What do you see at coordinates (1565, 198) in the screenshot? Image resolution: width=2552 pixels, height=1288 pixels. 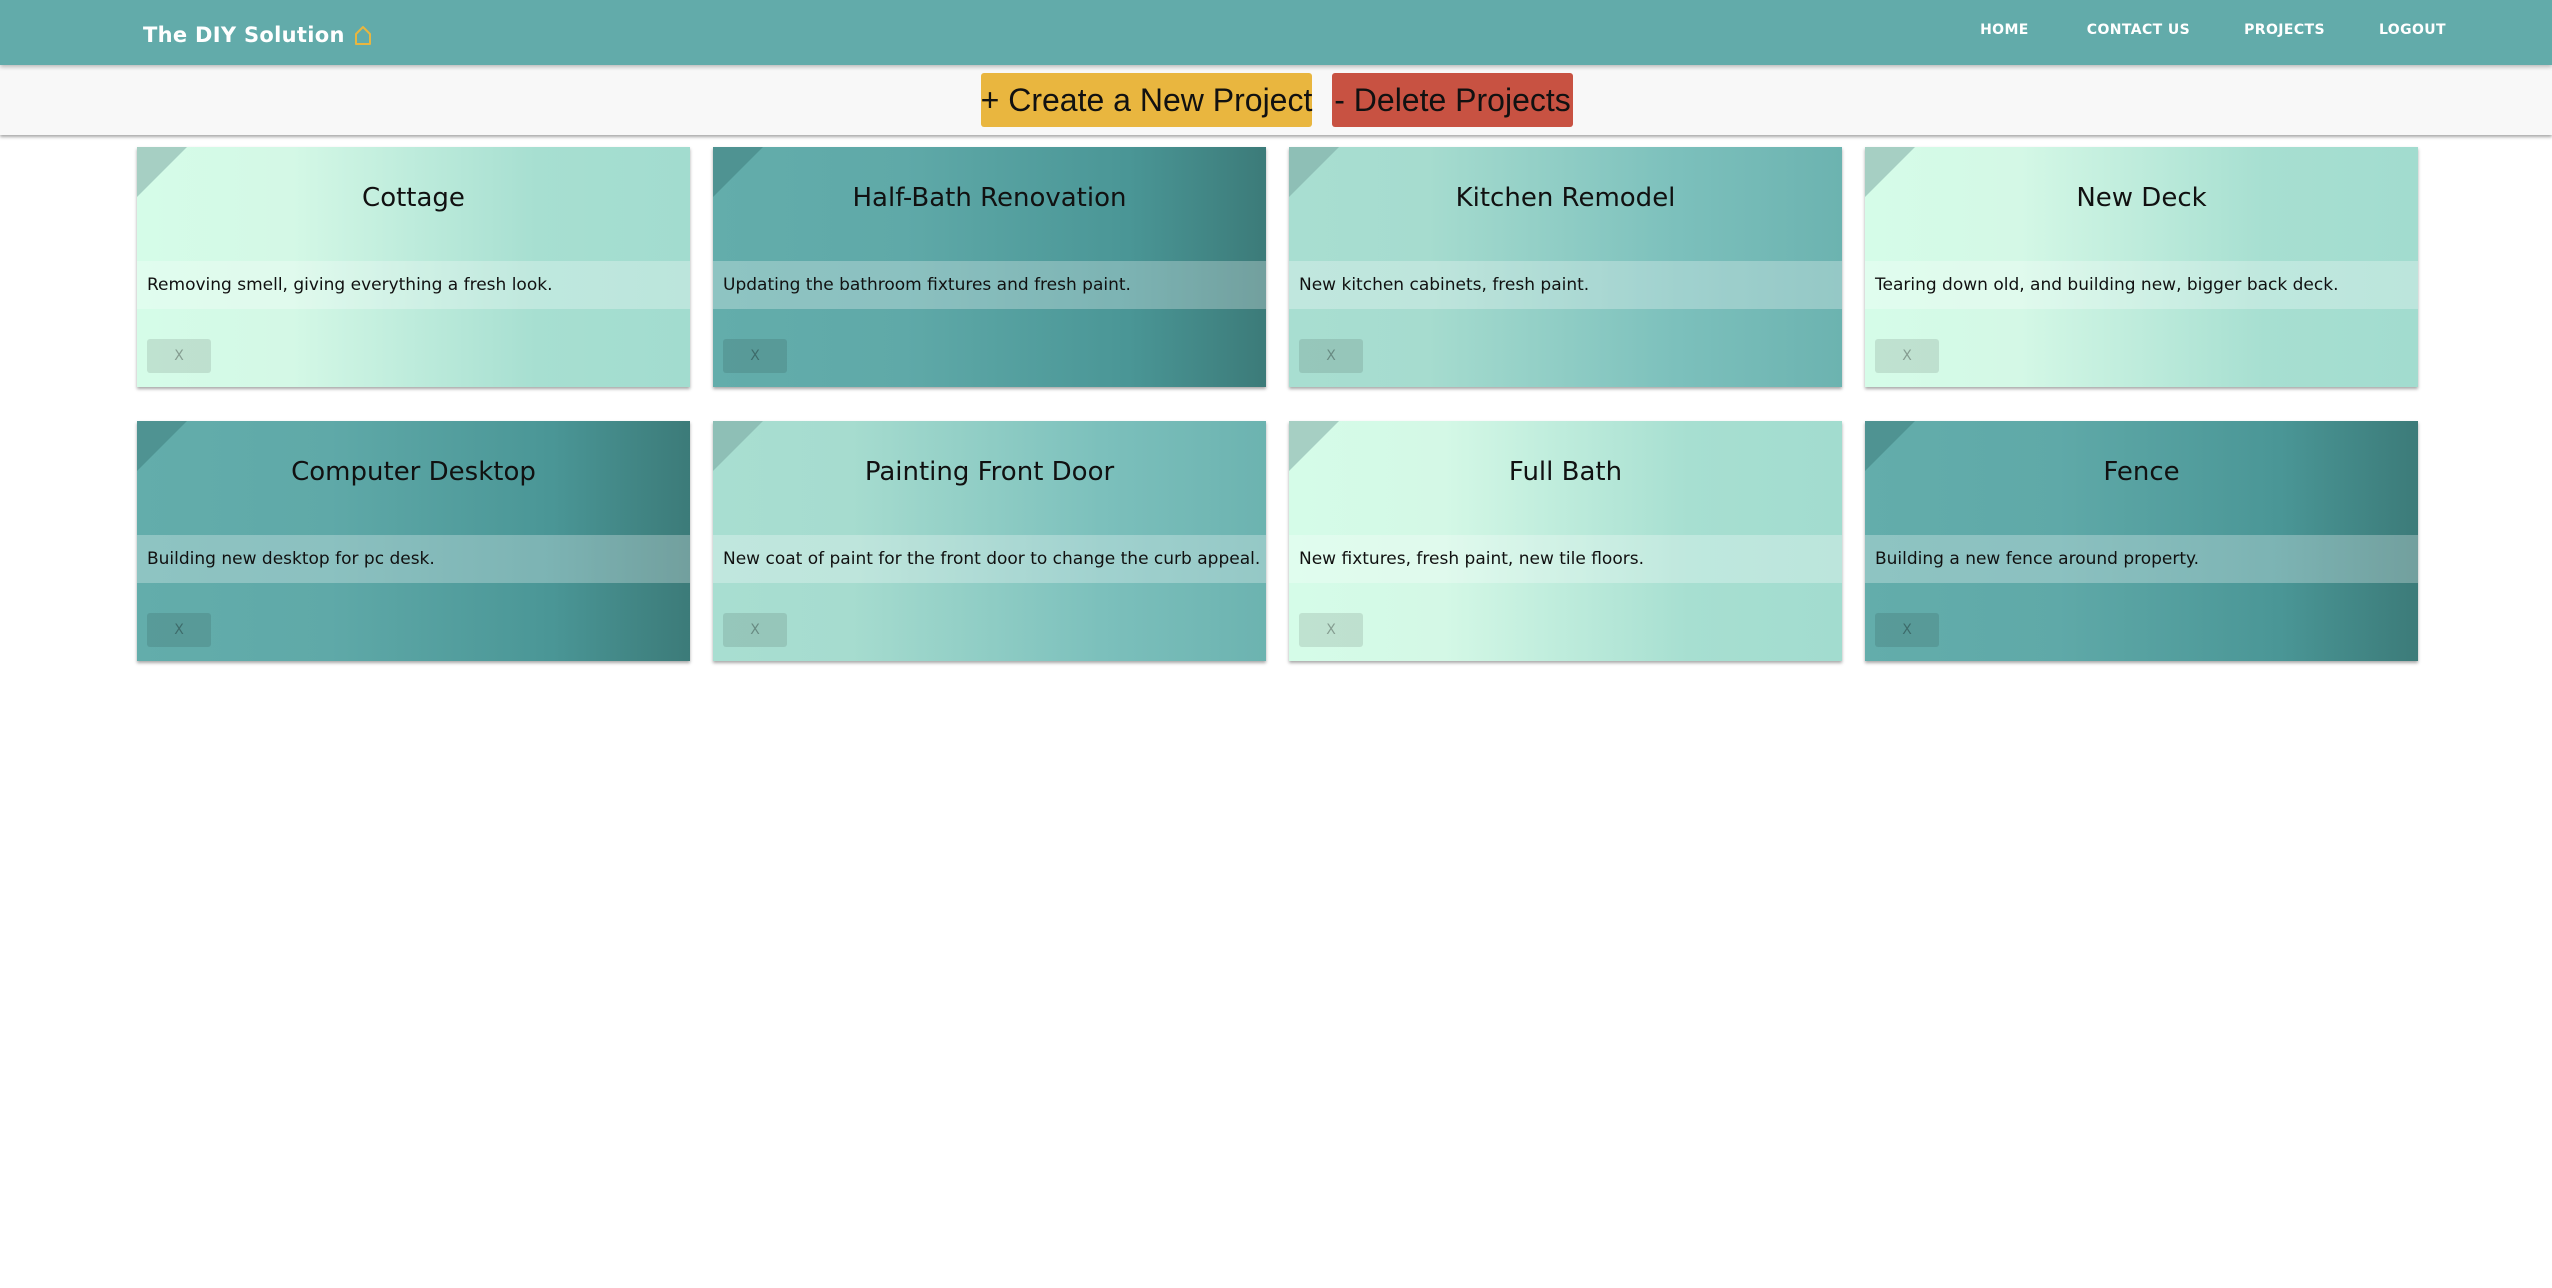 I see `project-title: Kitchen Remodel` at bounding box center [1565, 198].